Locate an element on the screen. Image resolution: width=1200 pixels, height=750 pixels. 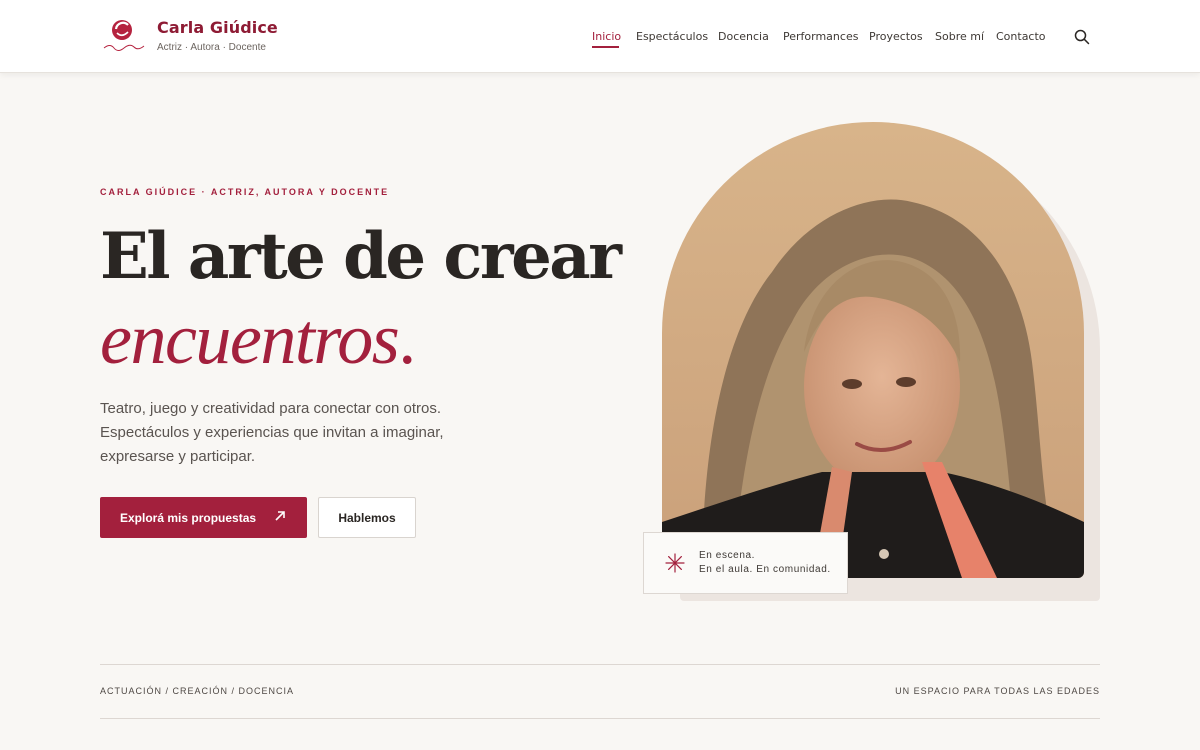
nav-item-inicio: Inicio is located at coordinates (606, 36).